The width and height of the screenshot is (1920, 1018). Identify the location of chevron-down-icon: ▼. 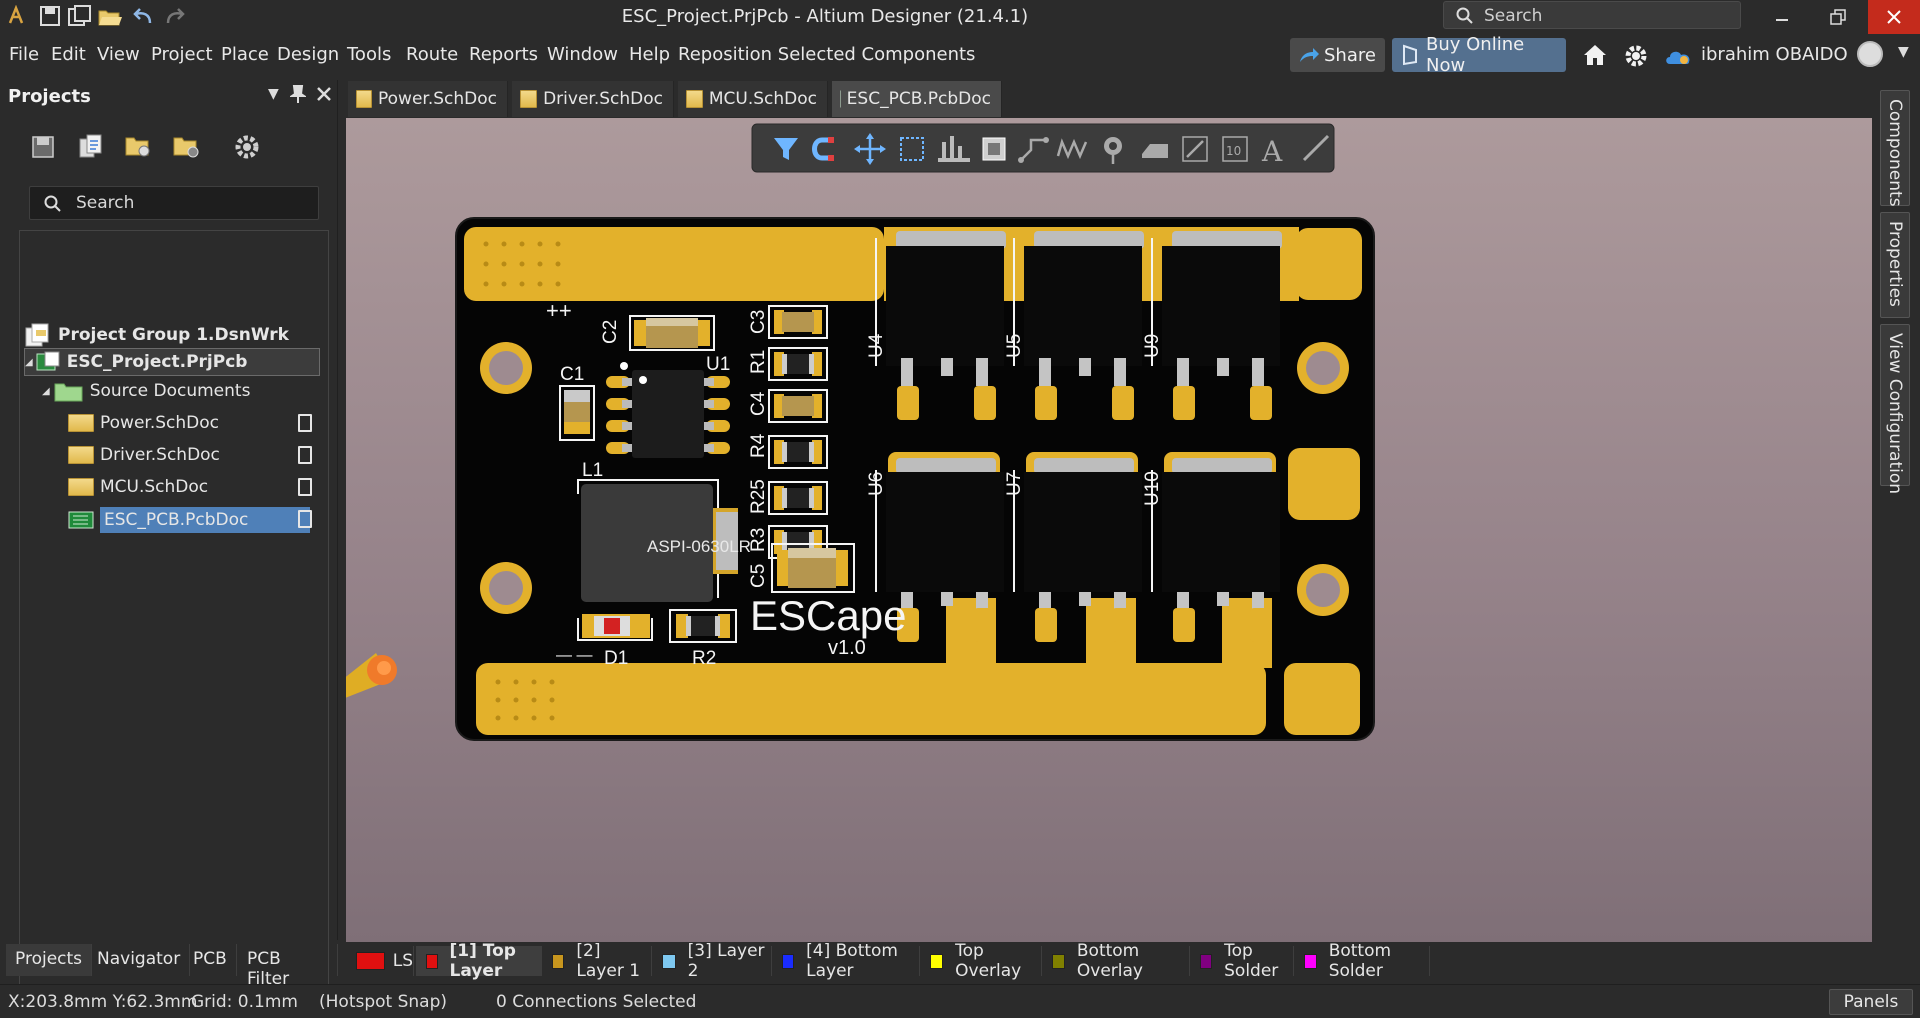
(1903, 52).